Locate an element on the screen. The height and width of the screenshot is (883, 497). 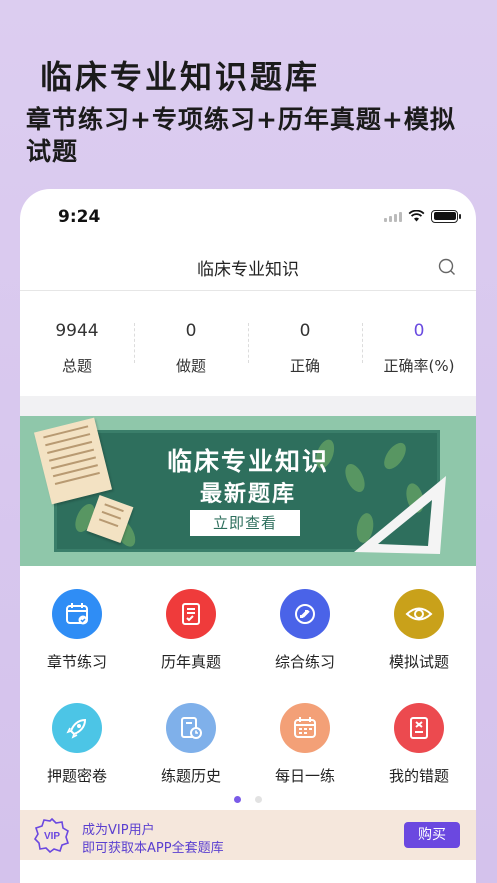
feature-daily-practice: 每日一练 is located at coordinates (305, 740).